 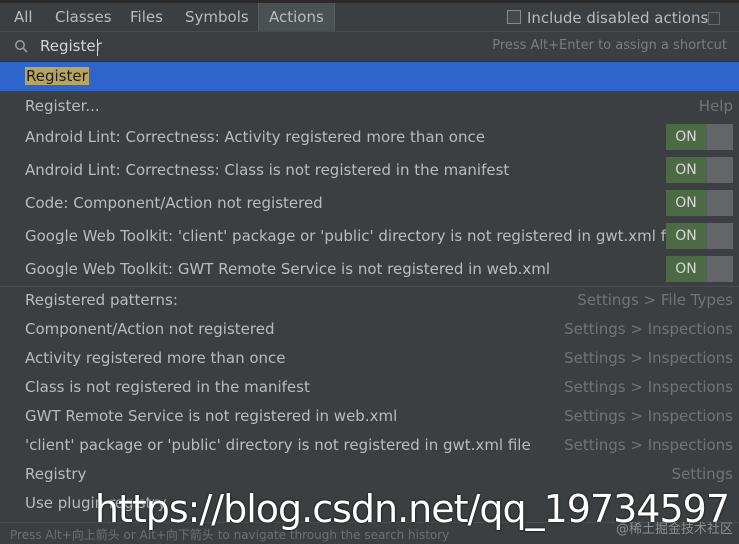 I want to click on result-label: Activity registered more than once, so click(x=155, y=358).